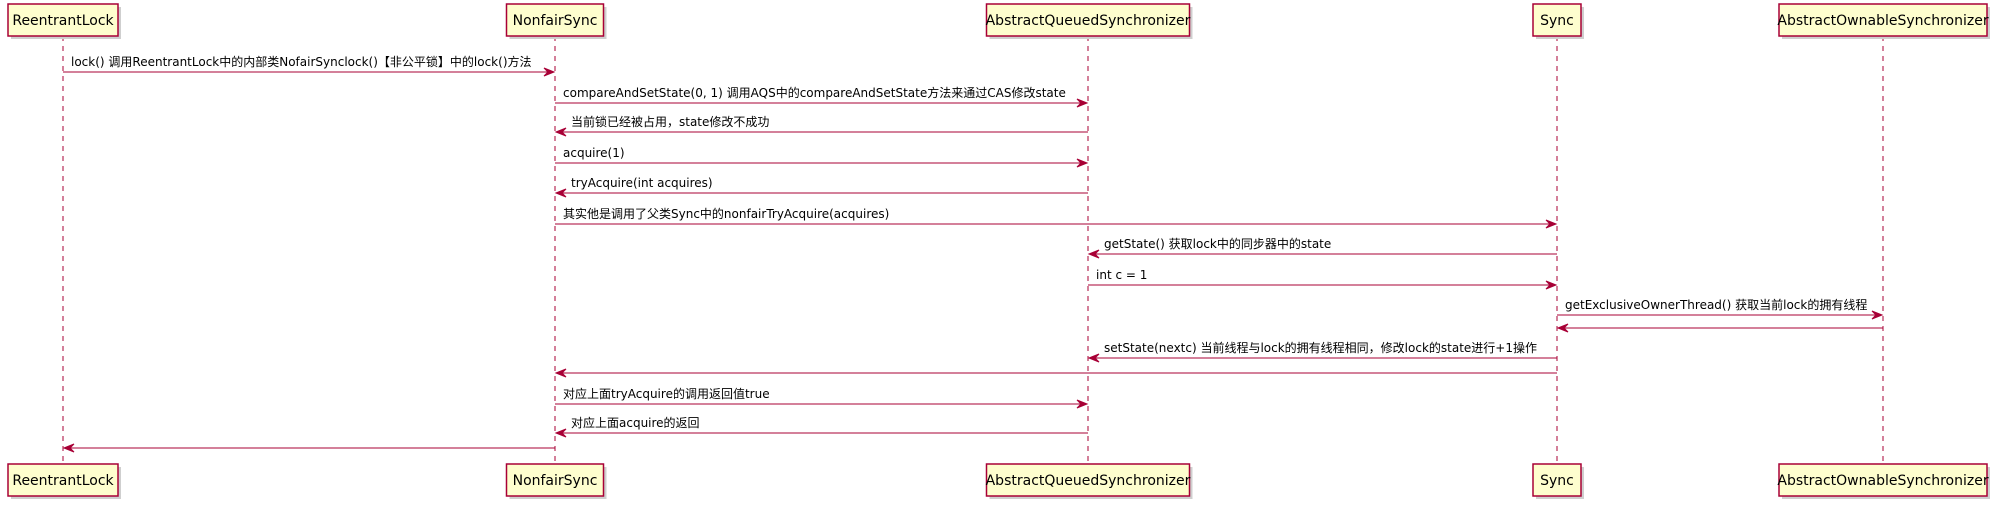 The height and width of the screenshot is (506, 1993). What do you see at coordinates (1121, 275) in the screenshot?
I see `message-label: int c = 1` at bounding box center [1121, 275].